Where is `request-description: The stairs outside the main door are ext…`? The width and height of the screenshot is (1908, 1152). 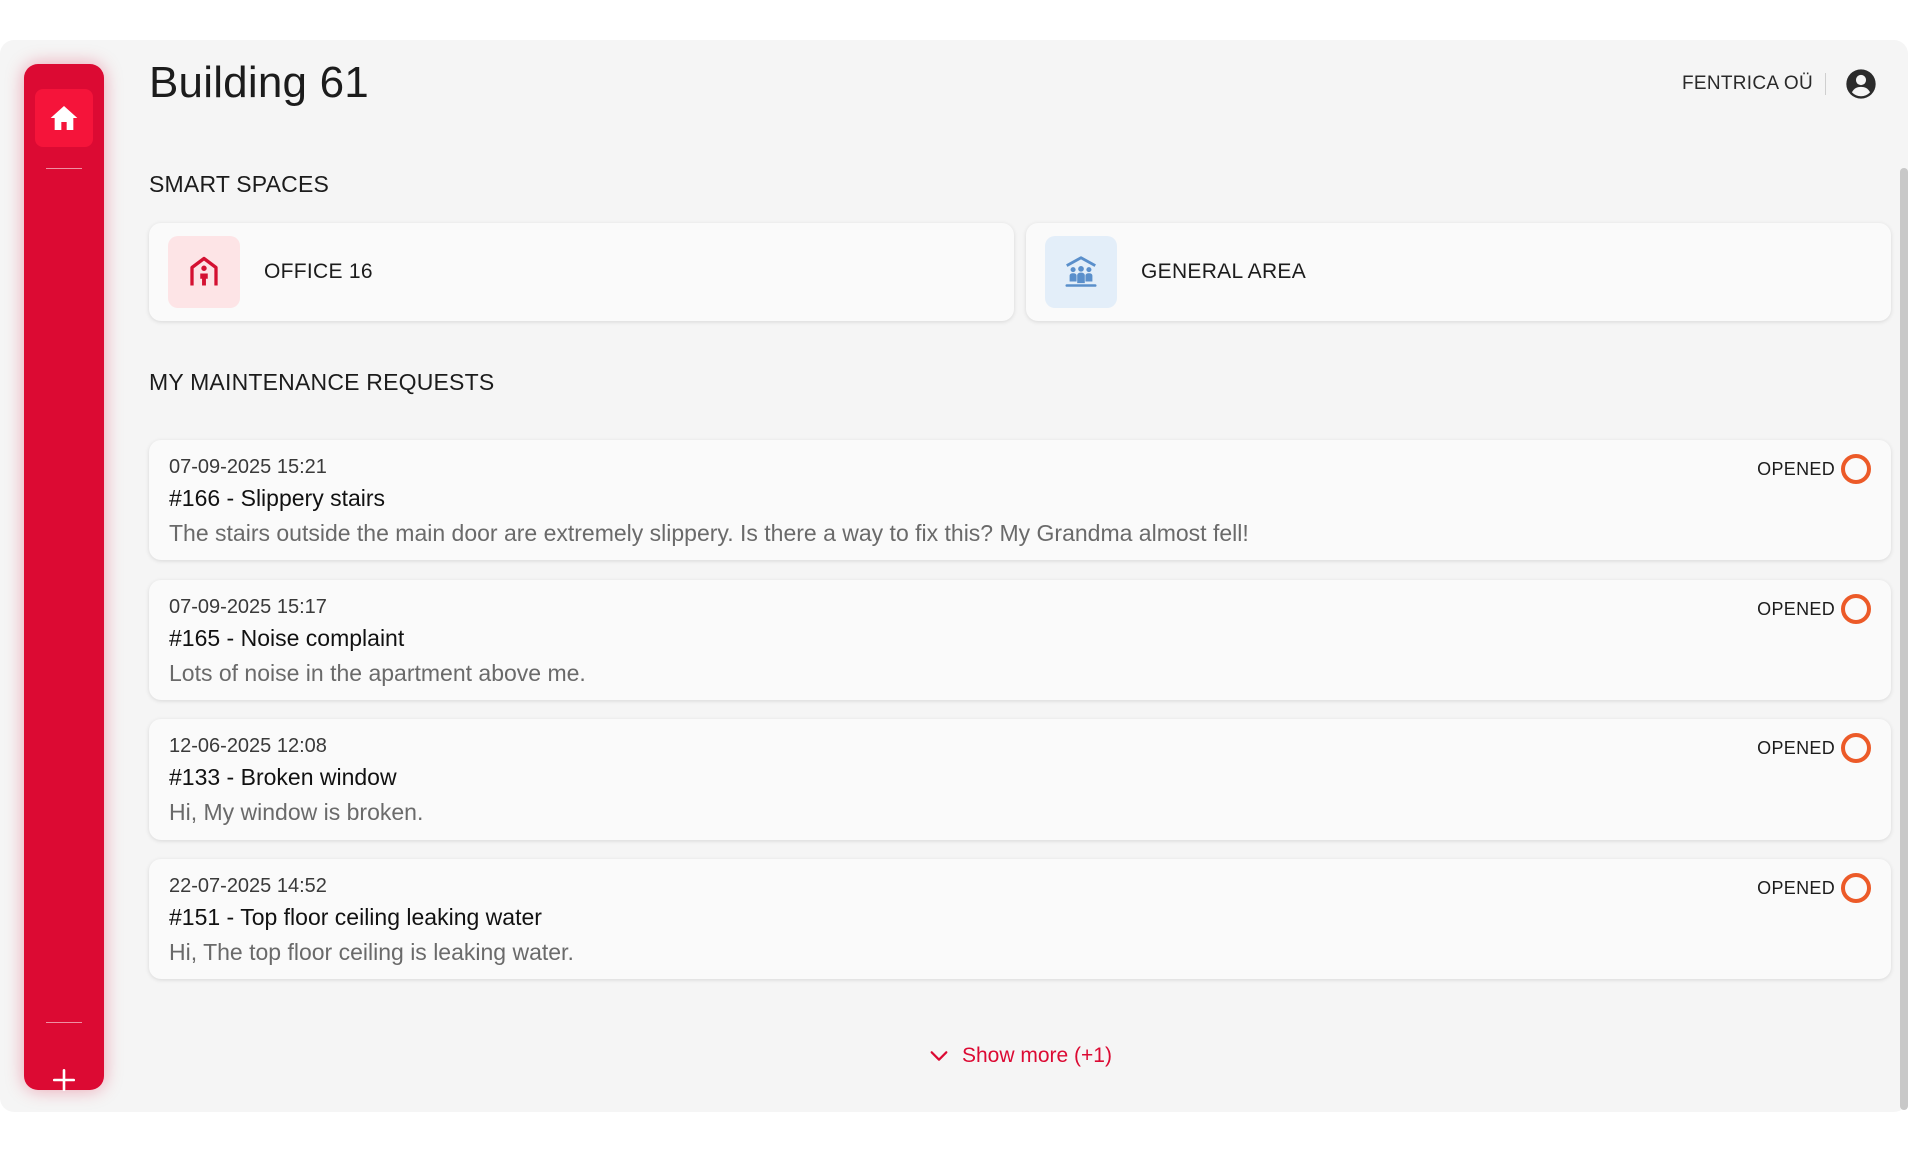
request-description: The stairs outside the main door are ext… is located at coordinates (709, 533).